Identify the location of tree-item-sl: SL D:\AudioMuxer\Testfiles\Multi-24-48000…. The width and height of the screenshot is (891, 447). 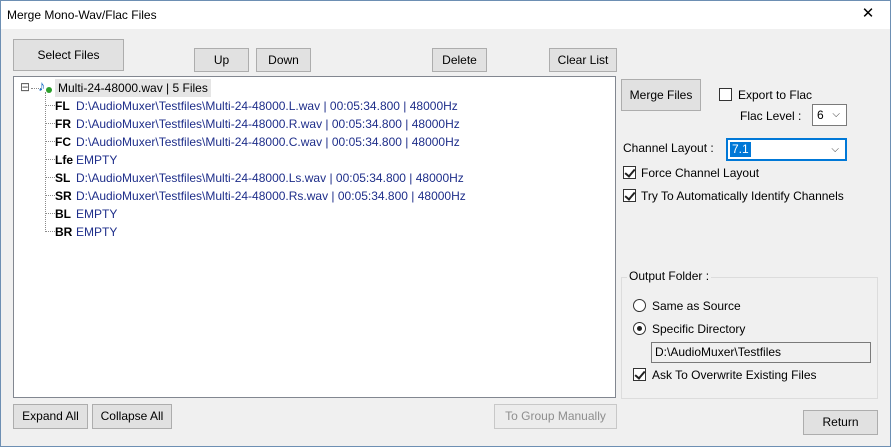
(259, 178).